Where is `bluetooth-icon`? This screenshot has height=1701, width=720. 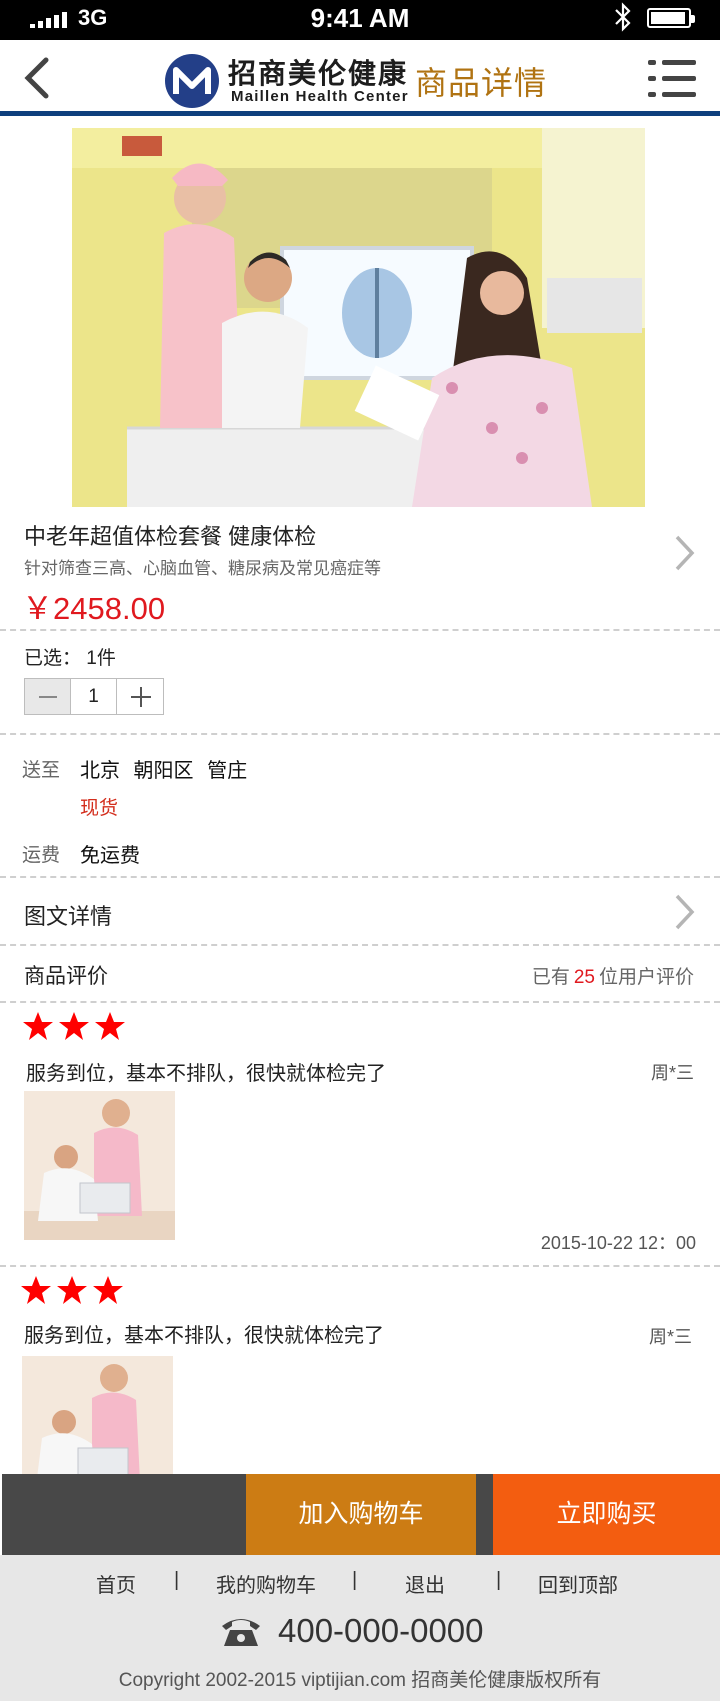 bluetooth-icon is located at coordinates (623, 17).